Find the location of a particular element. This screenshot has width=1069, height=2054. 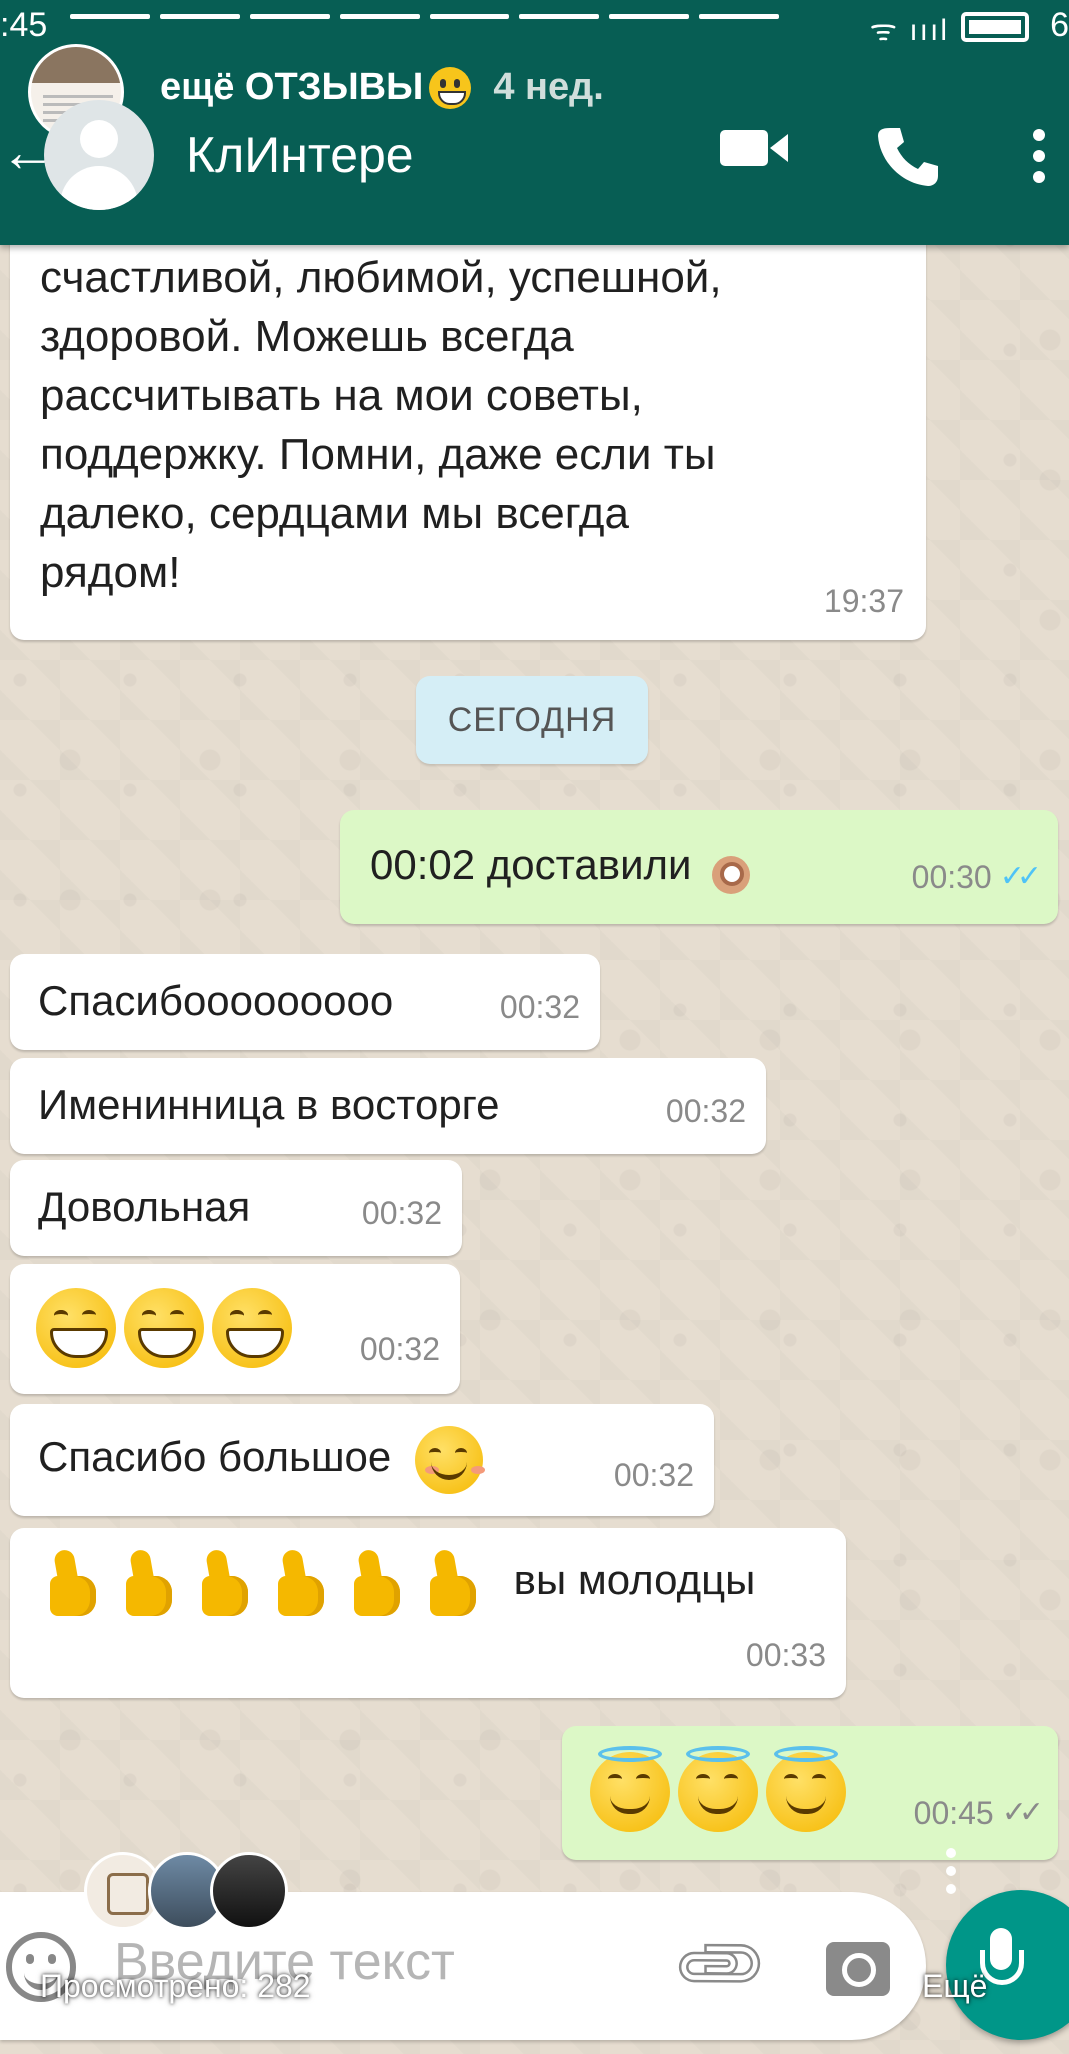

message-time: 19:37 is located at coordinates (863, 601).